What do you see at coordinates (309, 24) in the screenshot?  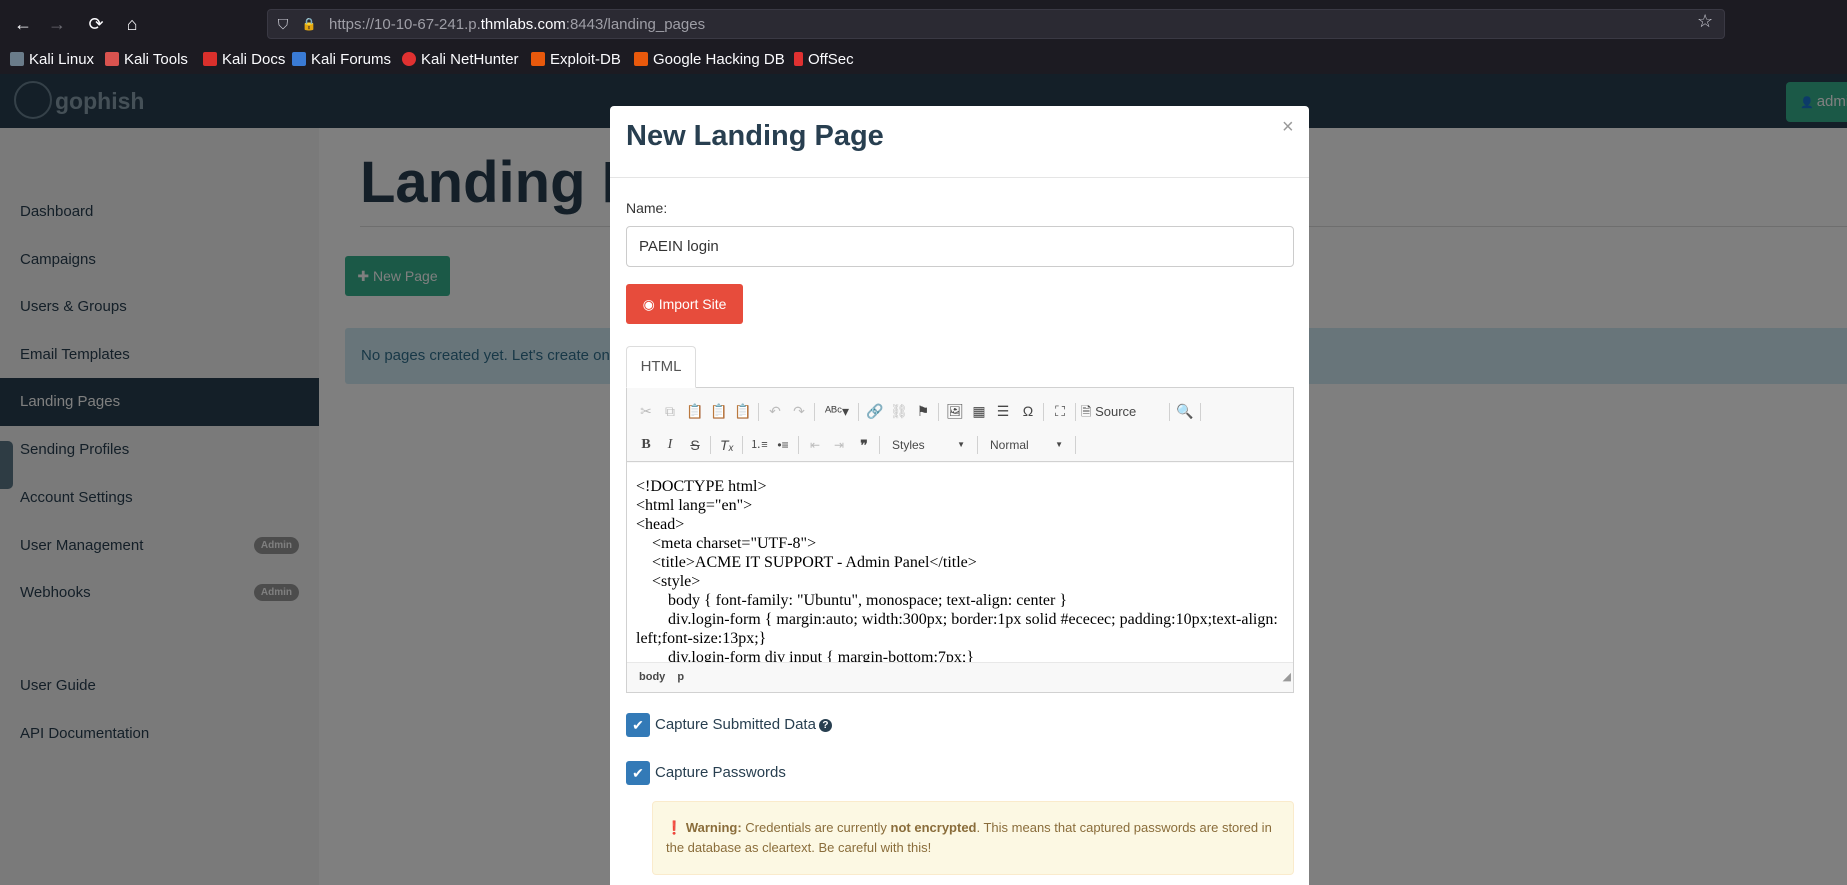 I see `lock-icon: 🔒` at bounding box center [309, 24].